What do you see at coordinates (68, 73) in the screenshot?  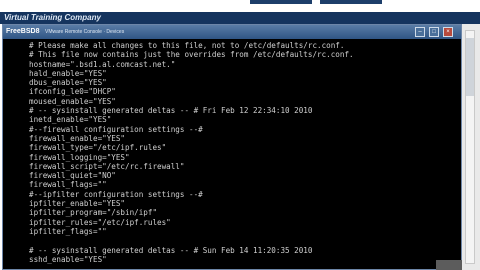 I see `terminal-line: hald_enable="YES"` at bounding box center [68, 73].